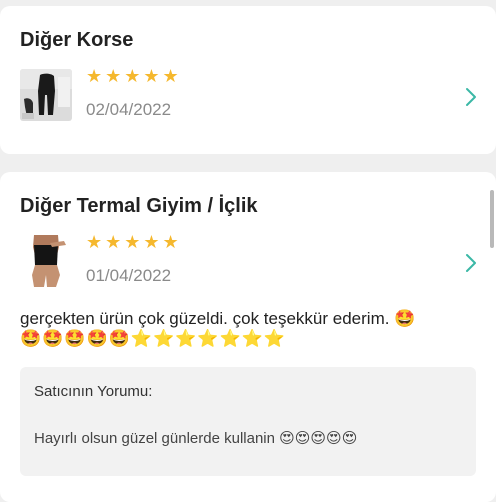 This screenshot has height=502, width=496. I want to click on seller-reply-label: Satıcının Yorumu:, so click(93, 391).